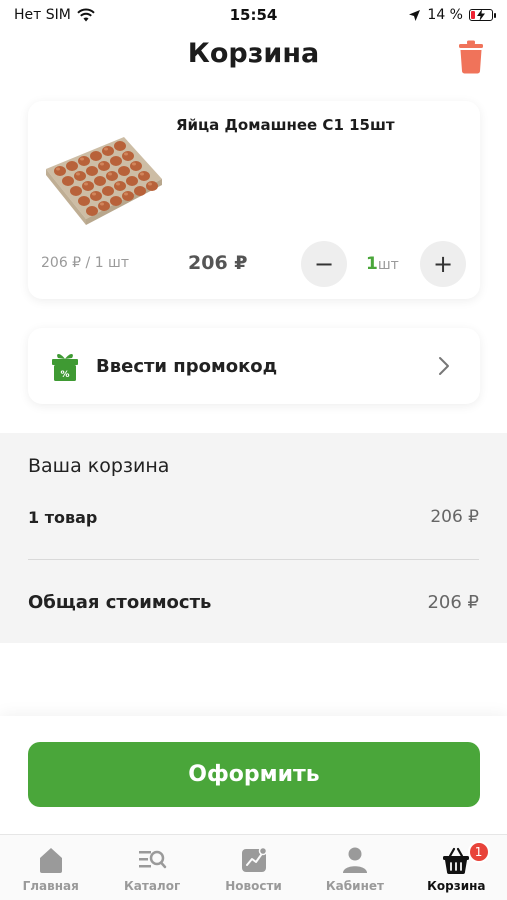 This screenshot has width=507, height=900. I want to click on promo-code-button: % Ввести промокод, so click(254, 366).